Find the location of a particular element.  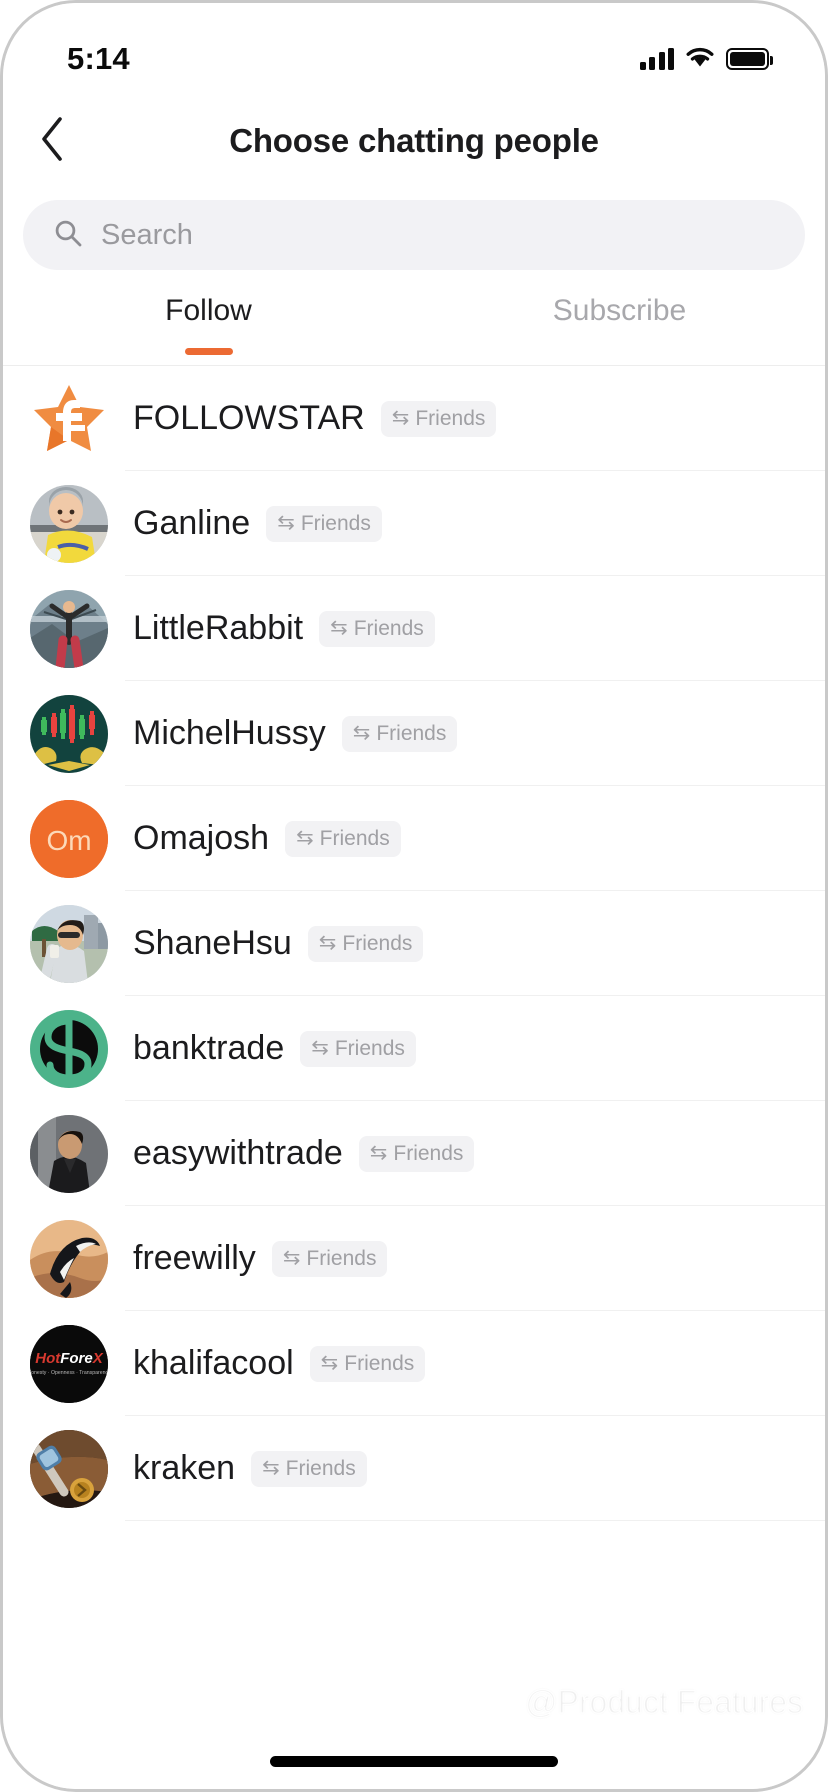

search-container: Search is located at coordinates (414, 226).